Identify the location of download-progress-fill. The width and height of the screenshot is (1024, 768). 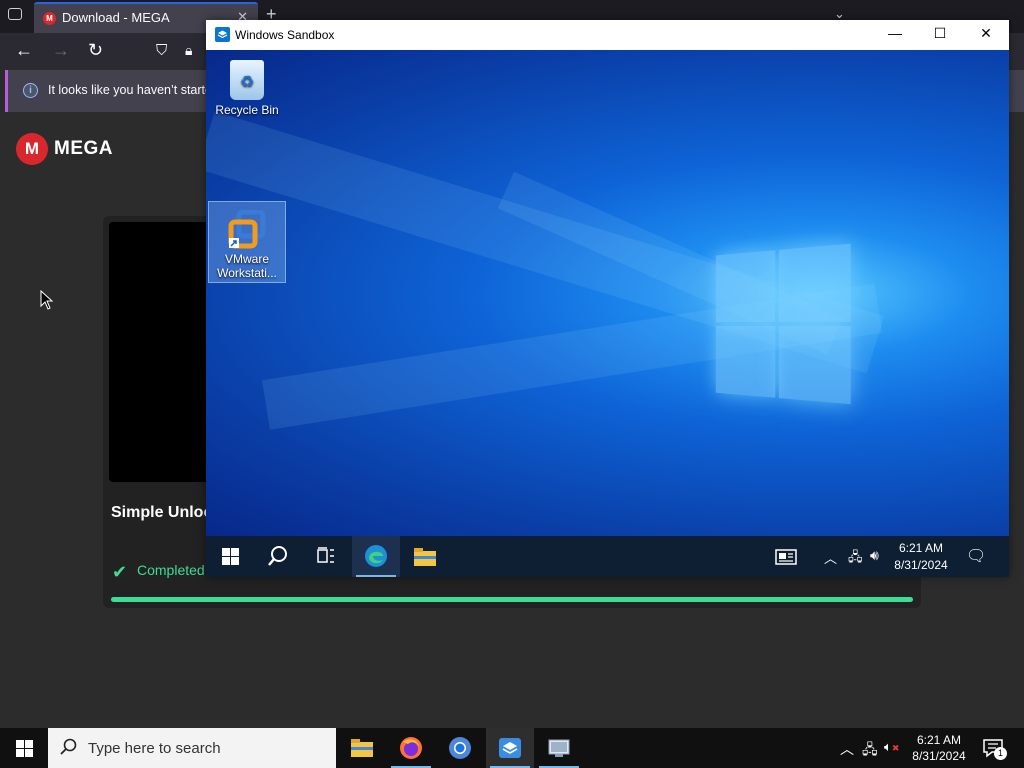
(512, 599).